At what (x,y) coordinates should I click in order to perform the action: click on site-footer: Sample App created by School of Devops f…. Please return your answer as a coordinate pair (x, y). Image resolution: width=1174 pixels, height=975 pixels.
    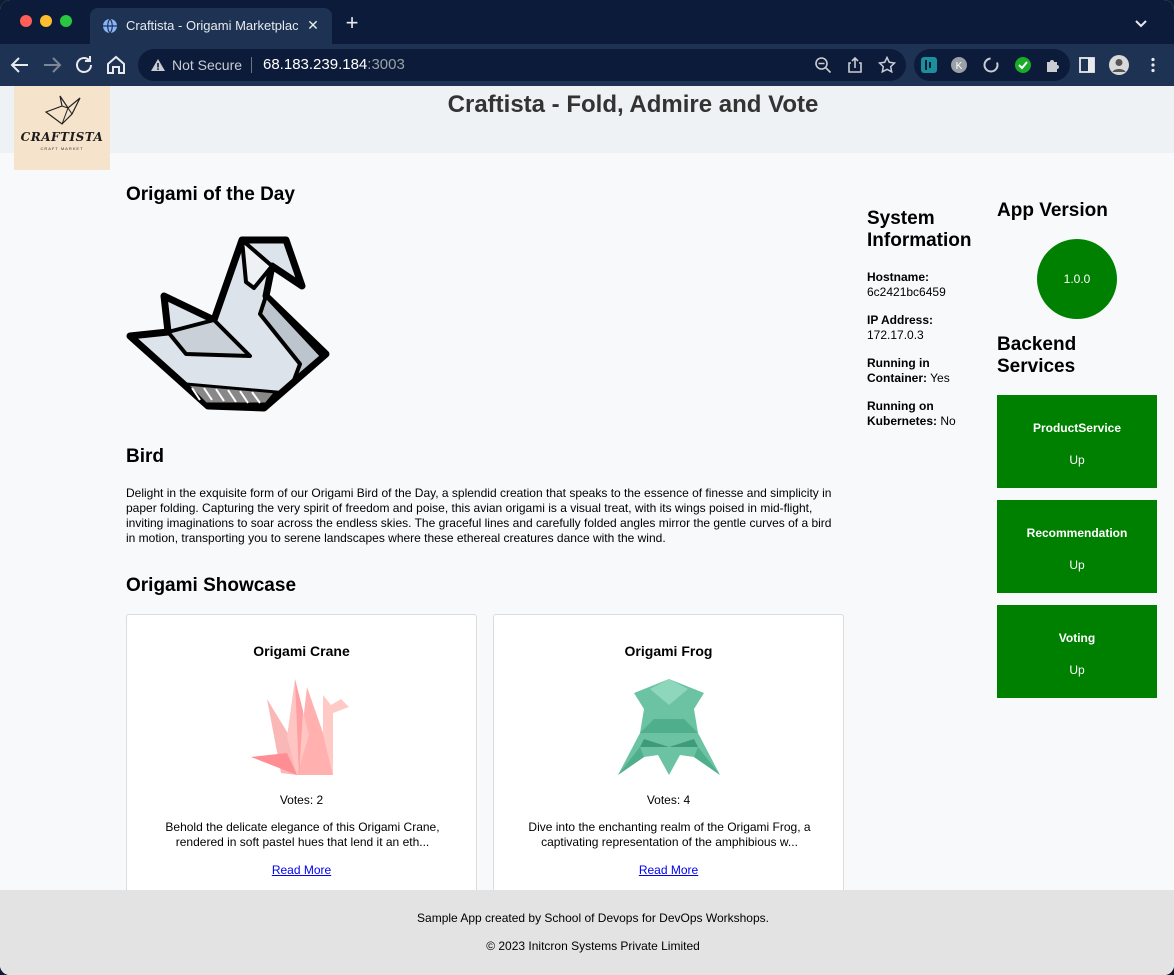
    Looking at the image, I should click on (587, 932).